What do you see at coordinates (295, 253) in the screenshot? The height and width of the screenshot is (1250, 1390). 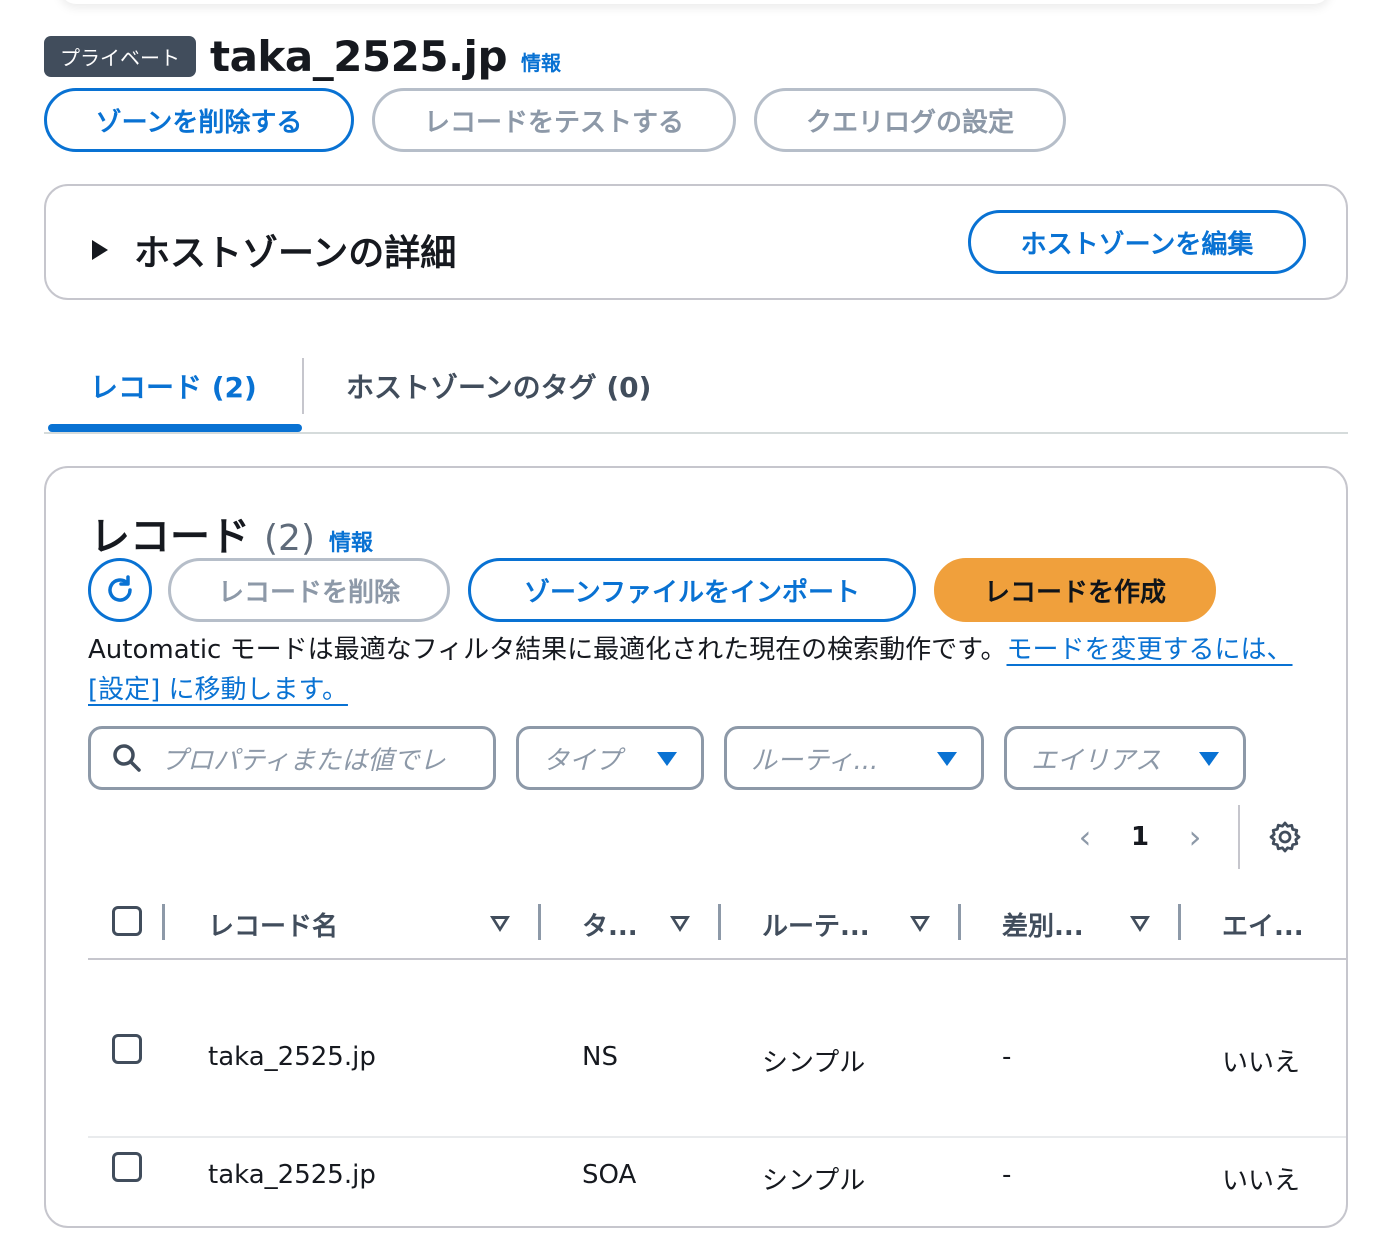 I see `details-title: ホストゾーンの詳細` at bounding box center [295, 253].